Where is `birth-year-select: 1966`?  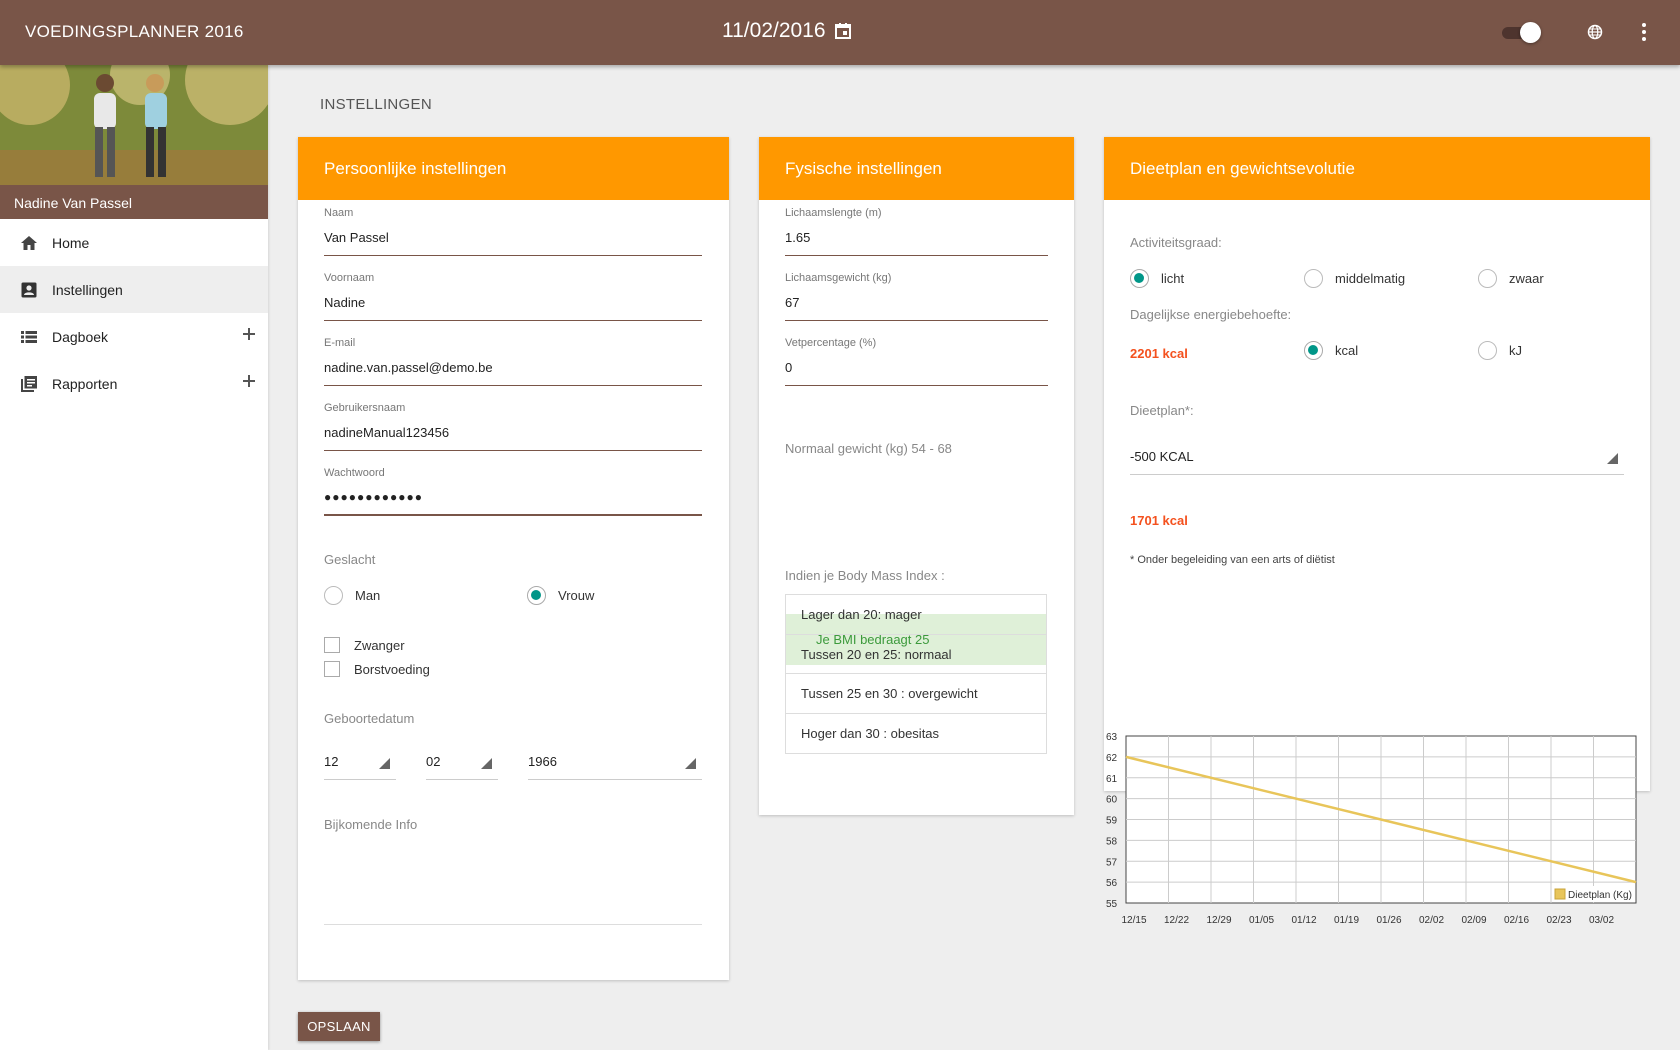
birth-year-select: 1966 is located at coordinates (615, 767).